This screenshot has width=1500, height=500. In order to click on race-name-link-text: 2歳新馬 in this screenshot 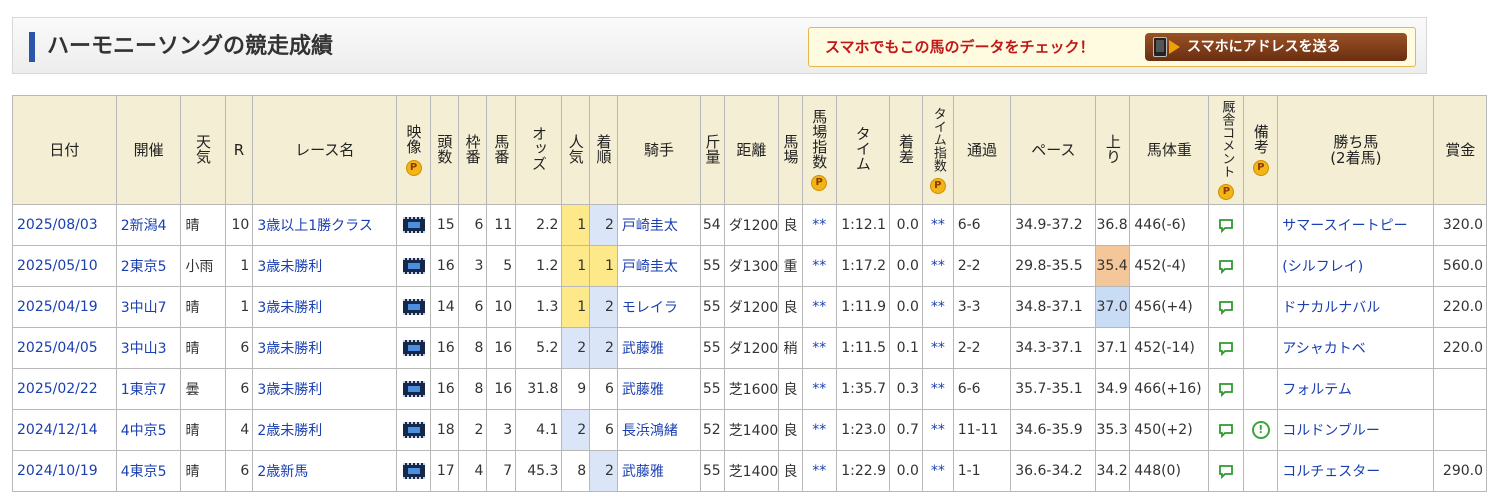, I will do `click(282, 472)`.